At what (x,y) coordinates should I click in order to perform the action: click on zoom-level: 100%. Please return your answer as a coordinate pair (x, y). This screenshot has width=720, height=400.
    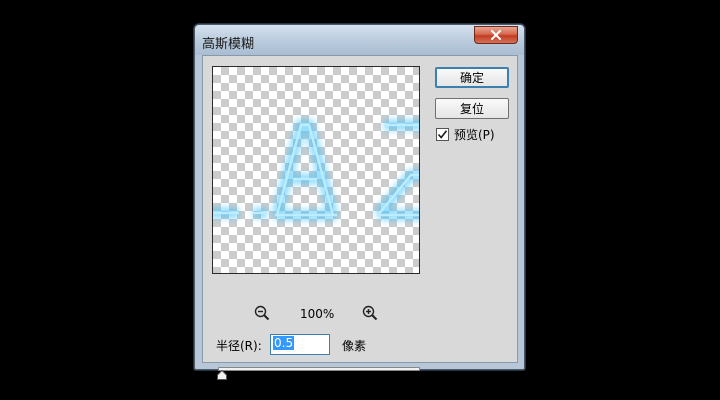
    Looking at the image, I should click on (317, 314).